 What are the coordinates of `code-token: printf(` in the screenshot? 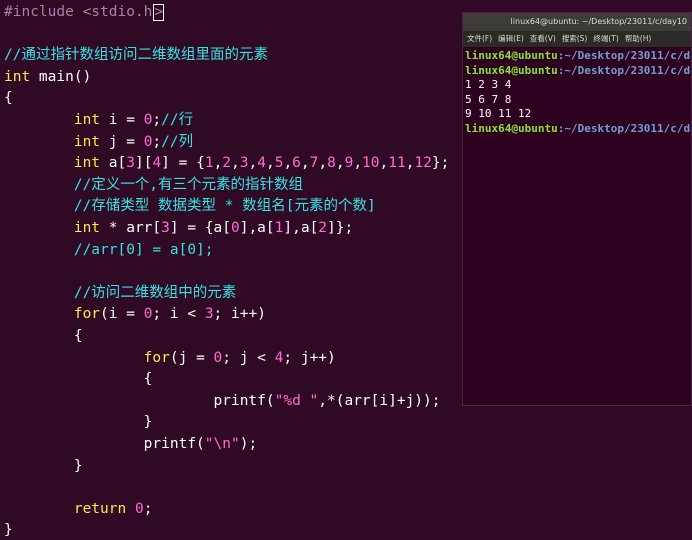 It's located at (139, 400).